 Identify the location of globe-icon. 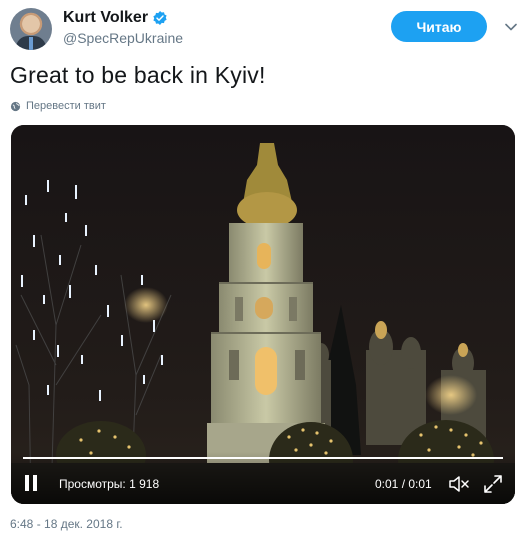
(15, 106).